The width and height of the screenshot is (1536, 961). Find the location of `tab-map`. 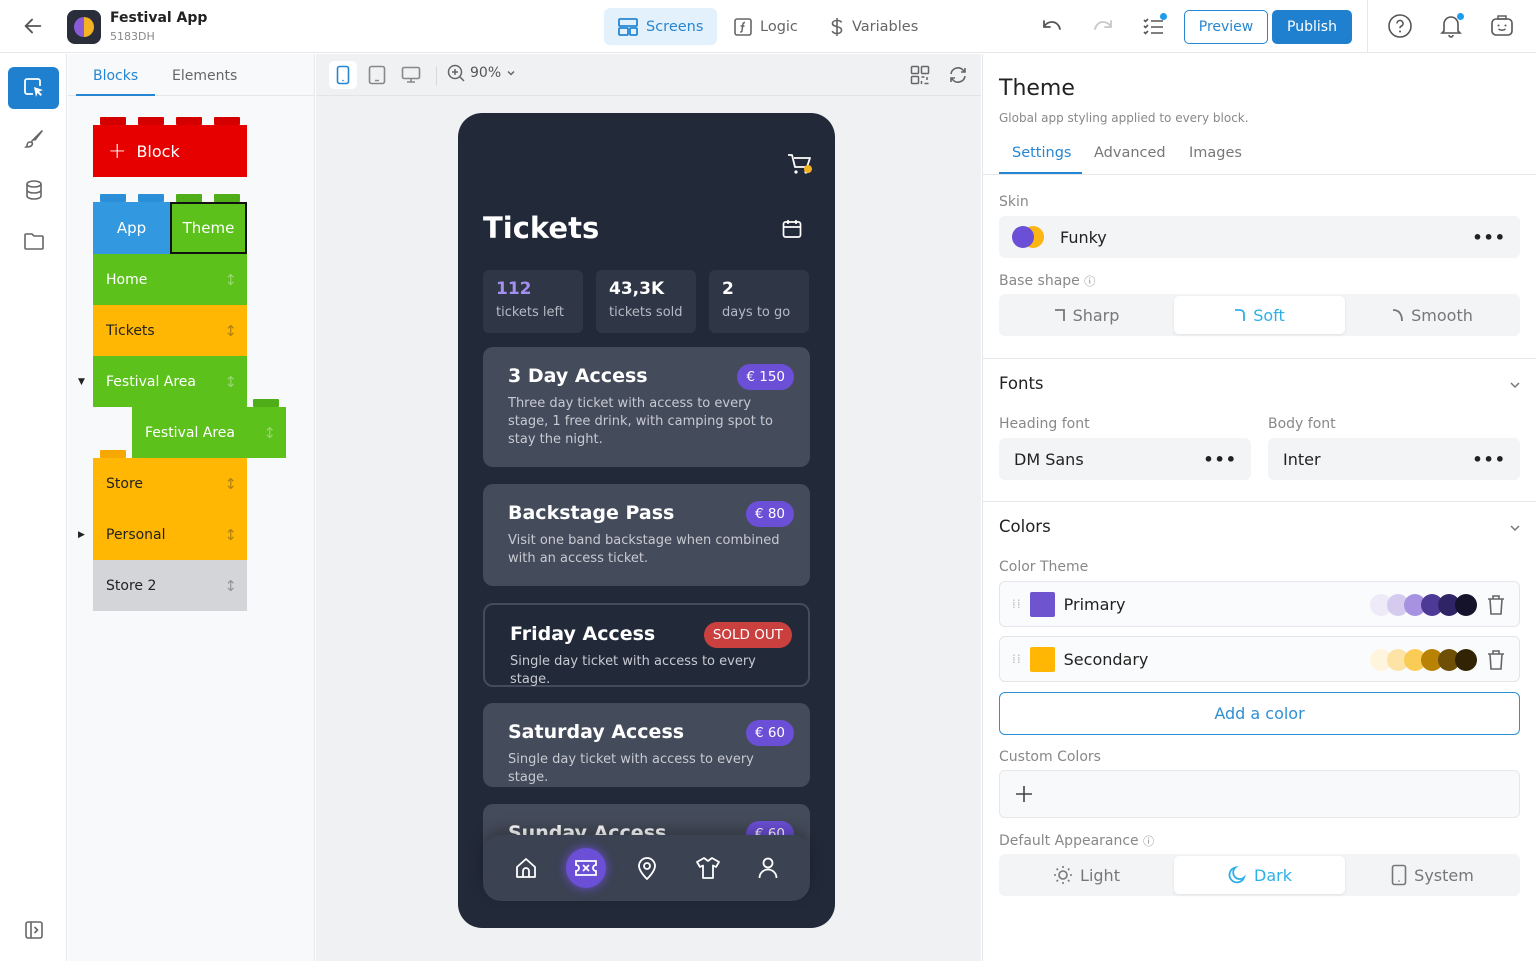

tab-map is located at coordinates (647, 868).